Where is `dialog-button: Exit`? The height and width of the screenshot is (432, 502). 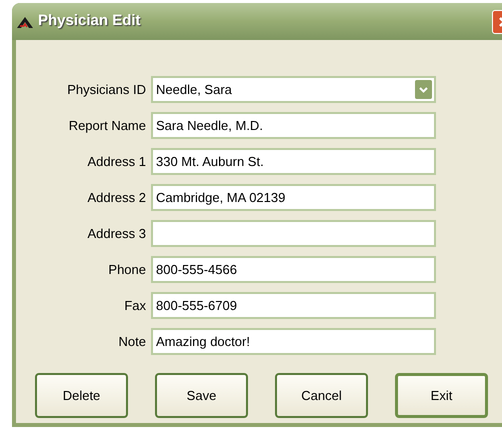 dialog-button: Exit is located at coordinates (441, 395).